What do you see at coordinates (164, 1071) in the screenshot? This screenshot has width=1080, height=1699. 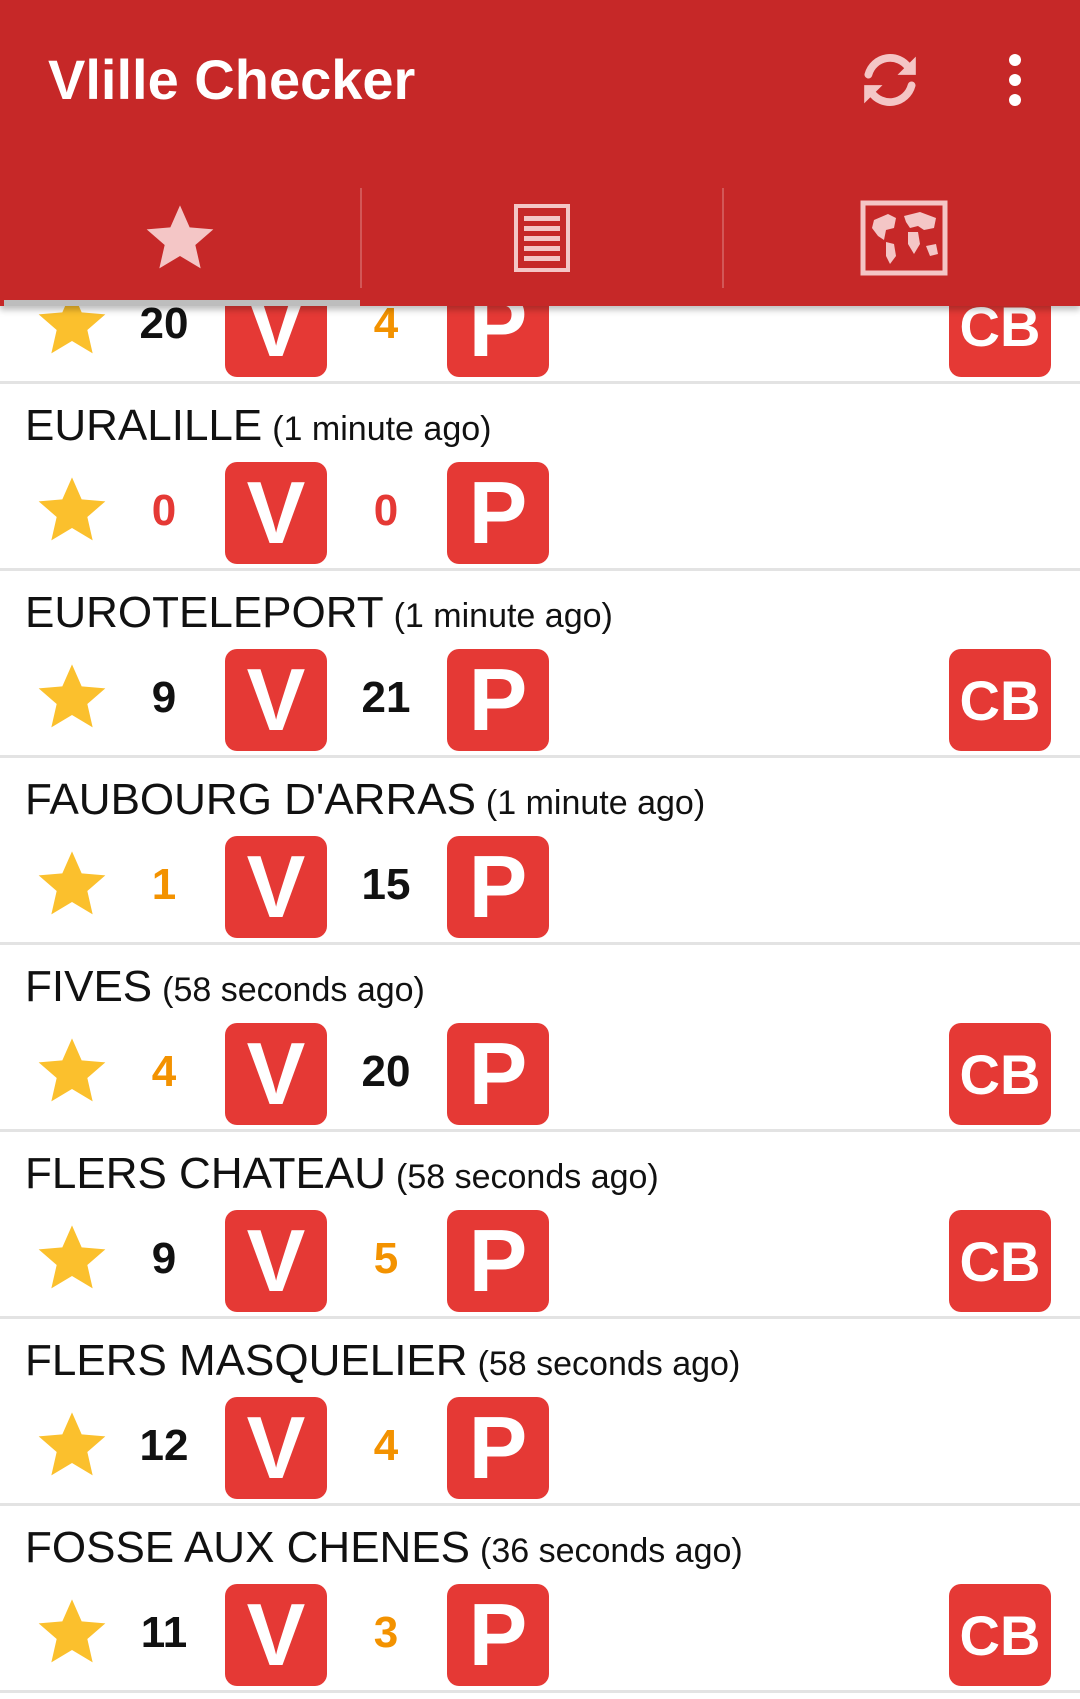 I see `available-bikes-count: 4` at bounding box center [164, 1071].